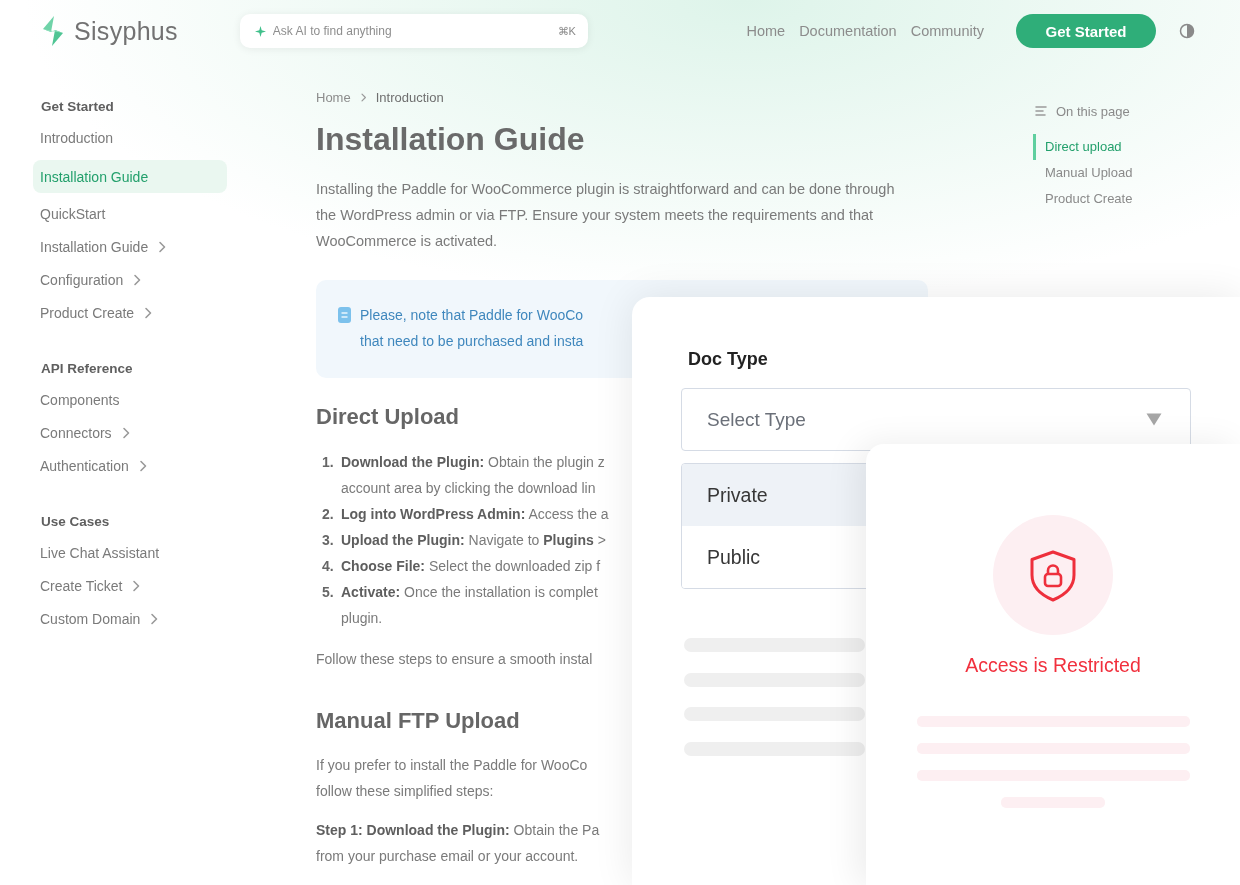 The width and height of the screenshot is (1240, 885). What do you see at coordinates (130, 399) in the screenshot?
I see `sidebar-item: Components` at bounding box center [130, 399].